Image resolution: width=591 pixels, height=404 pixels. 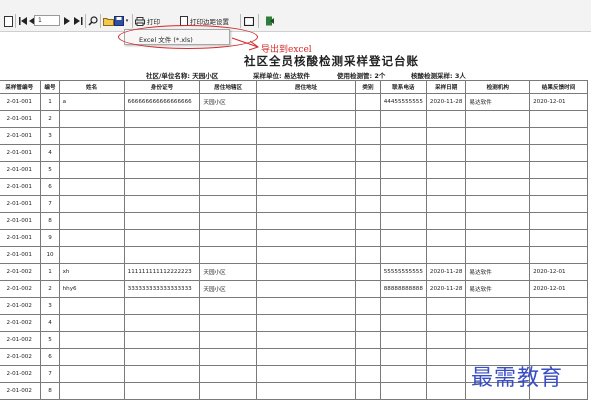 I want to click on printer-icon, so click(x=140, y=21).